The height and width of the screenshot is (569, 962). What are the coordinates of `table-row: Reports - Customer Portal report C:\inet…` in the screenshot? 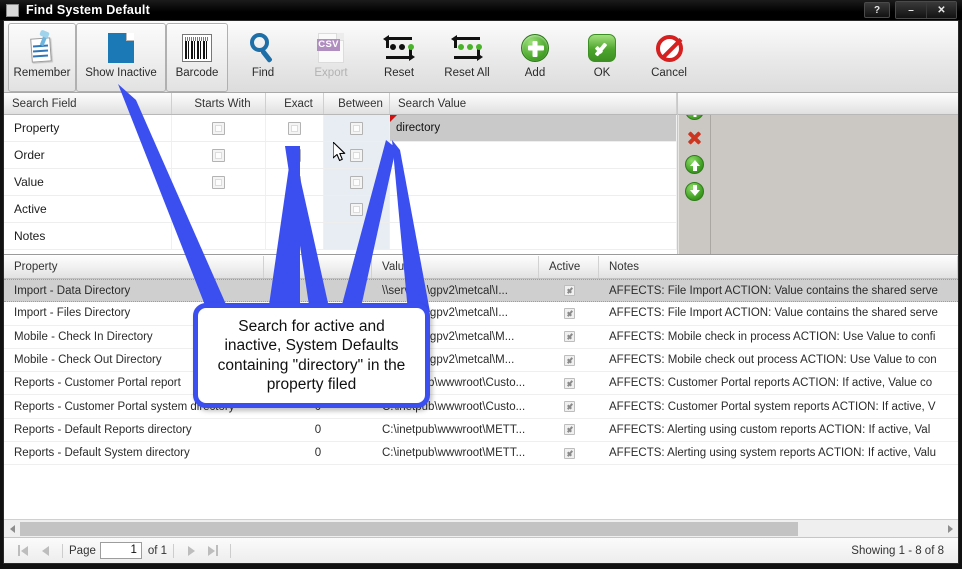 It's located at (481, 384).